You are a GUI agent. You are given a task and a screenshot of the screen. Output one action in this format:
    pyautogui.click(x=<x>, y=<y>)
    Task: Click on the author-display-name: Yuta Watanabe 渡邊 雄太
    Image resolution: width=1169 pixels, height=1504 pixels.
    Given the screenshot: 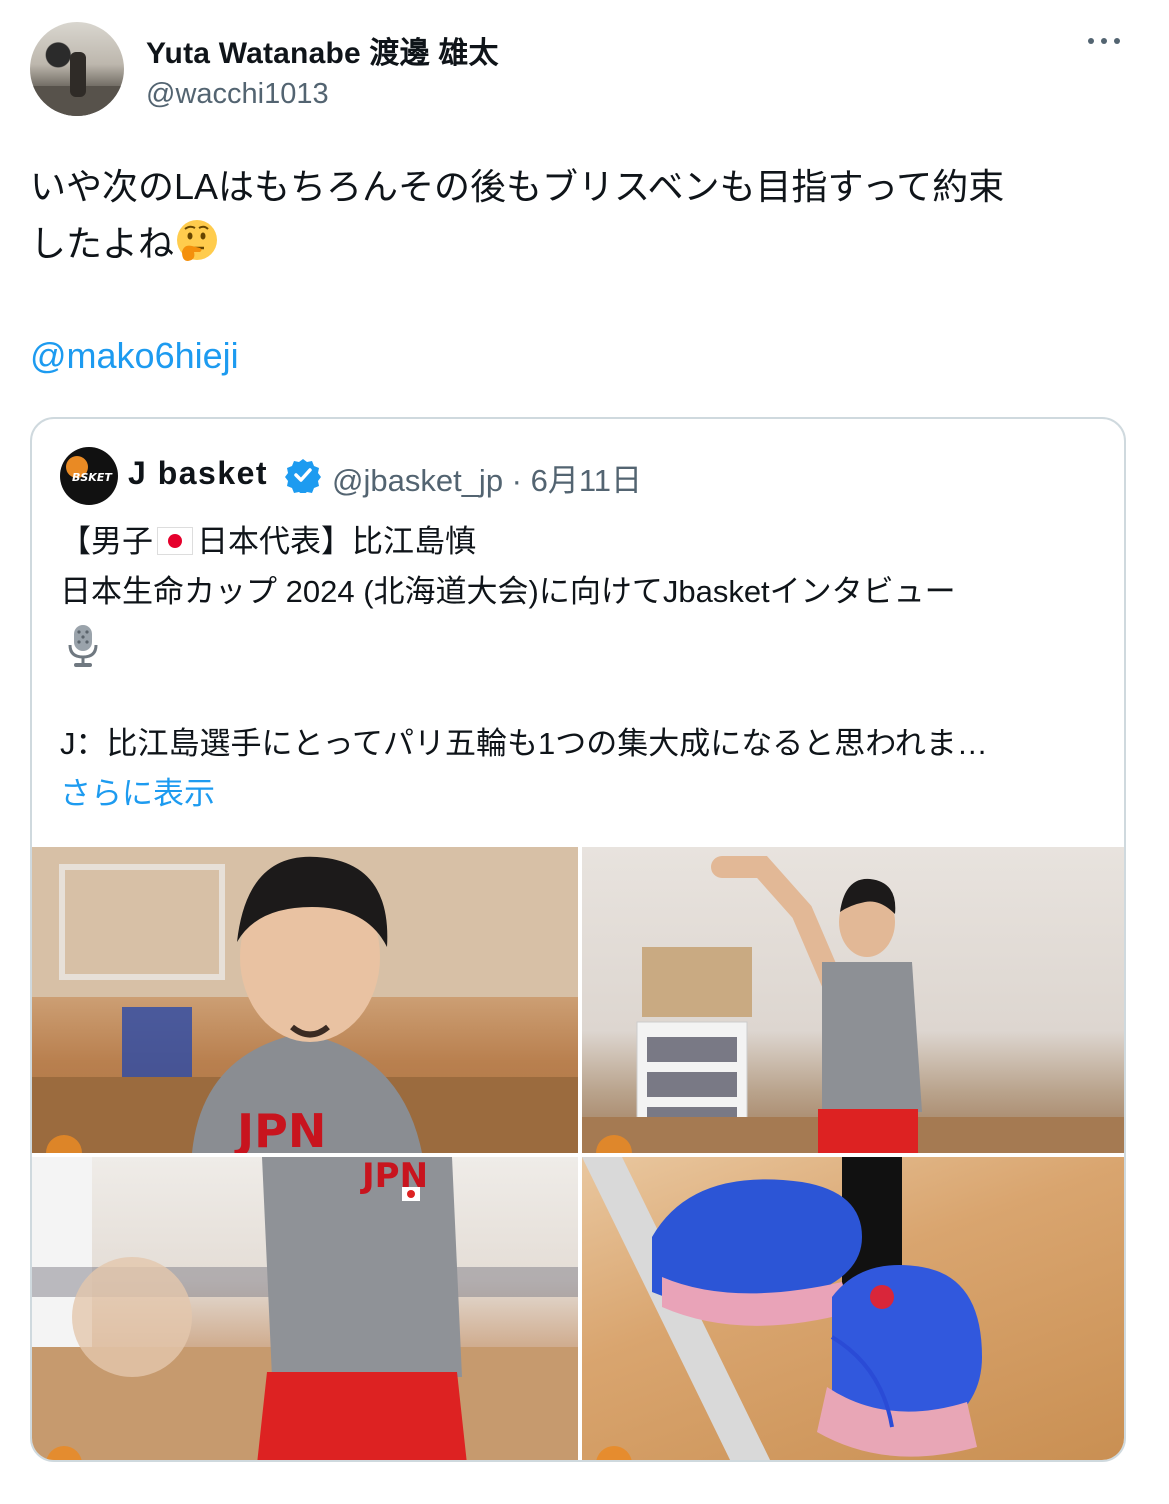 What is the action you would take?
    pyautogui.click(x=322, y=50)
    